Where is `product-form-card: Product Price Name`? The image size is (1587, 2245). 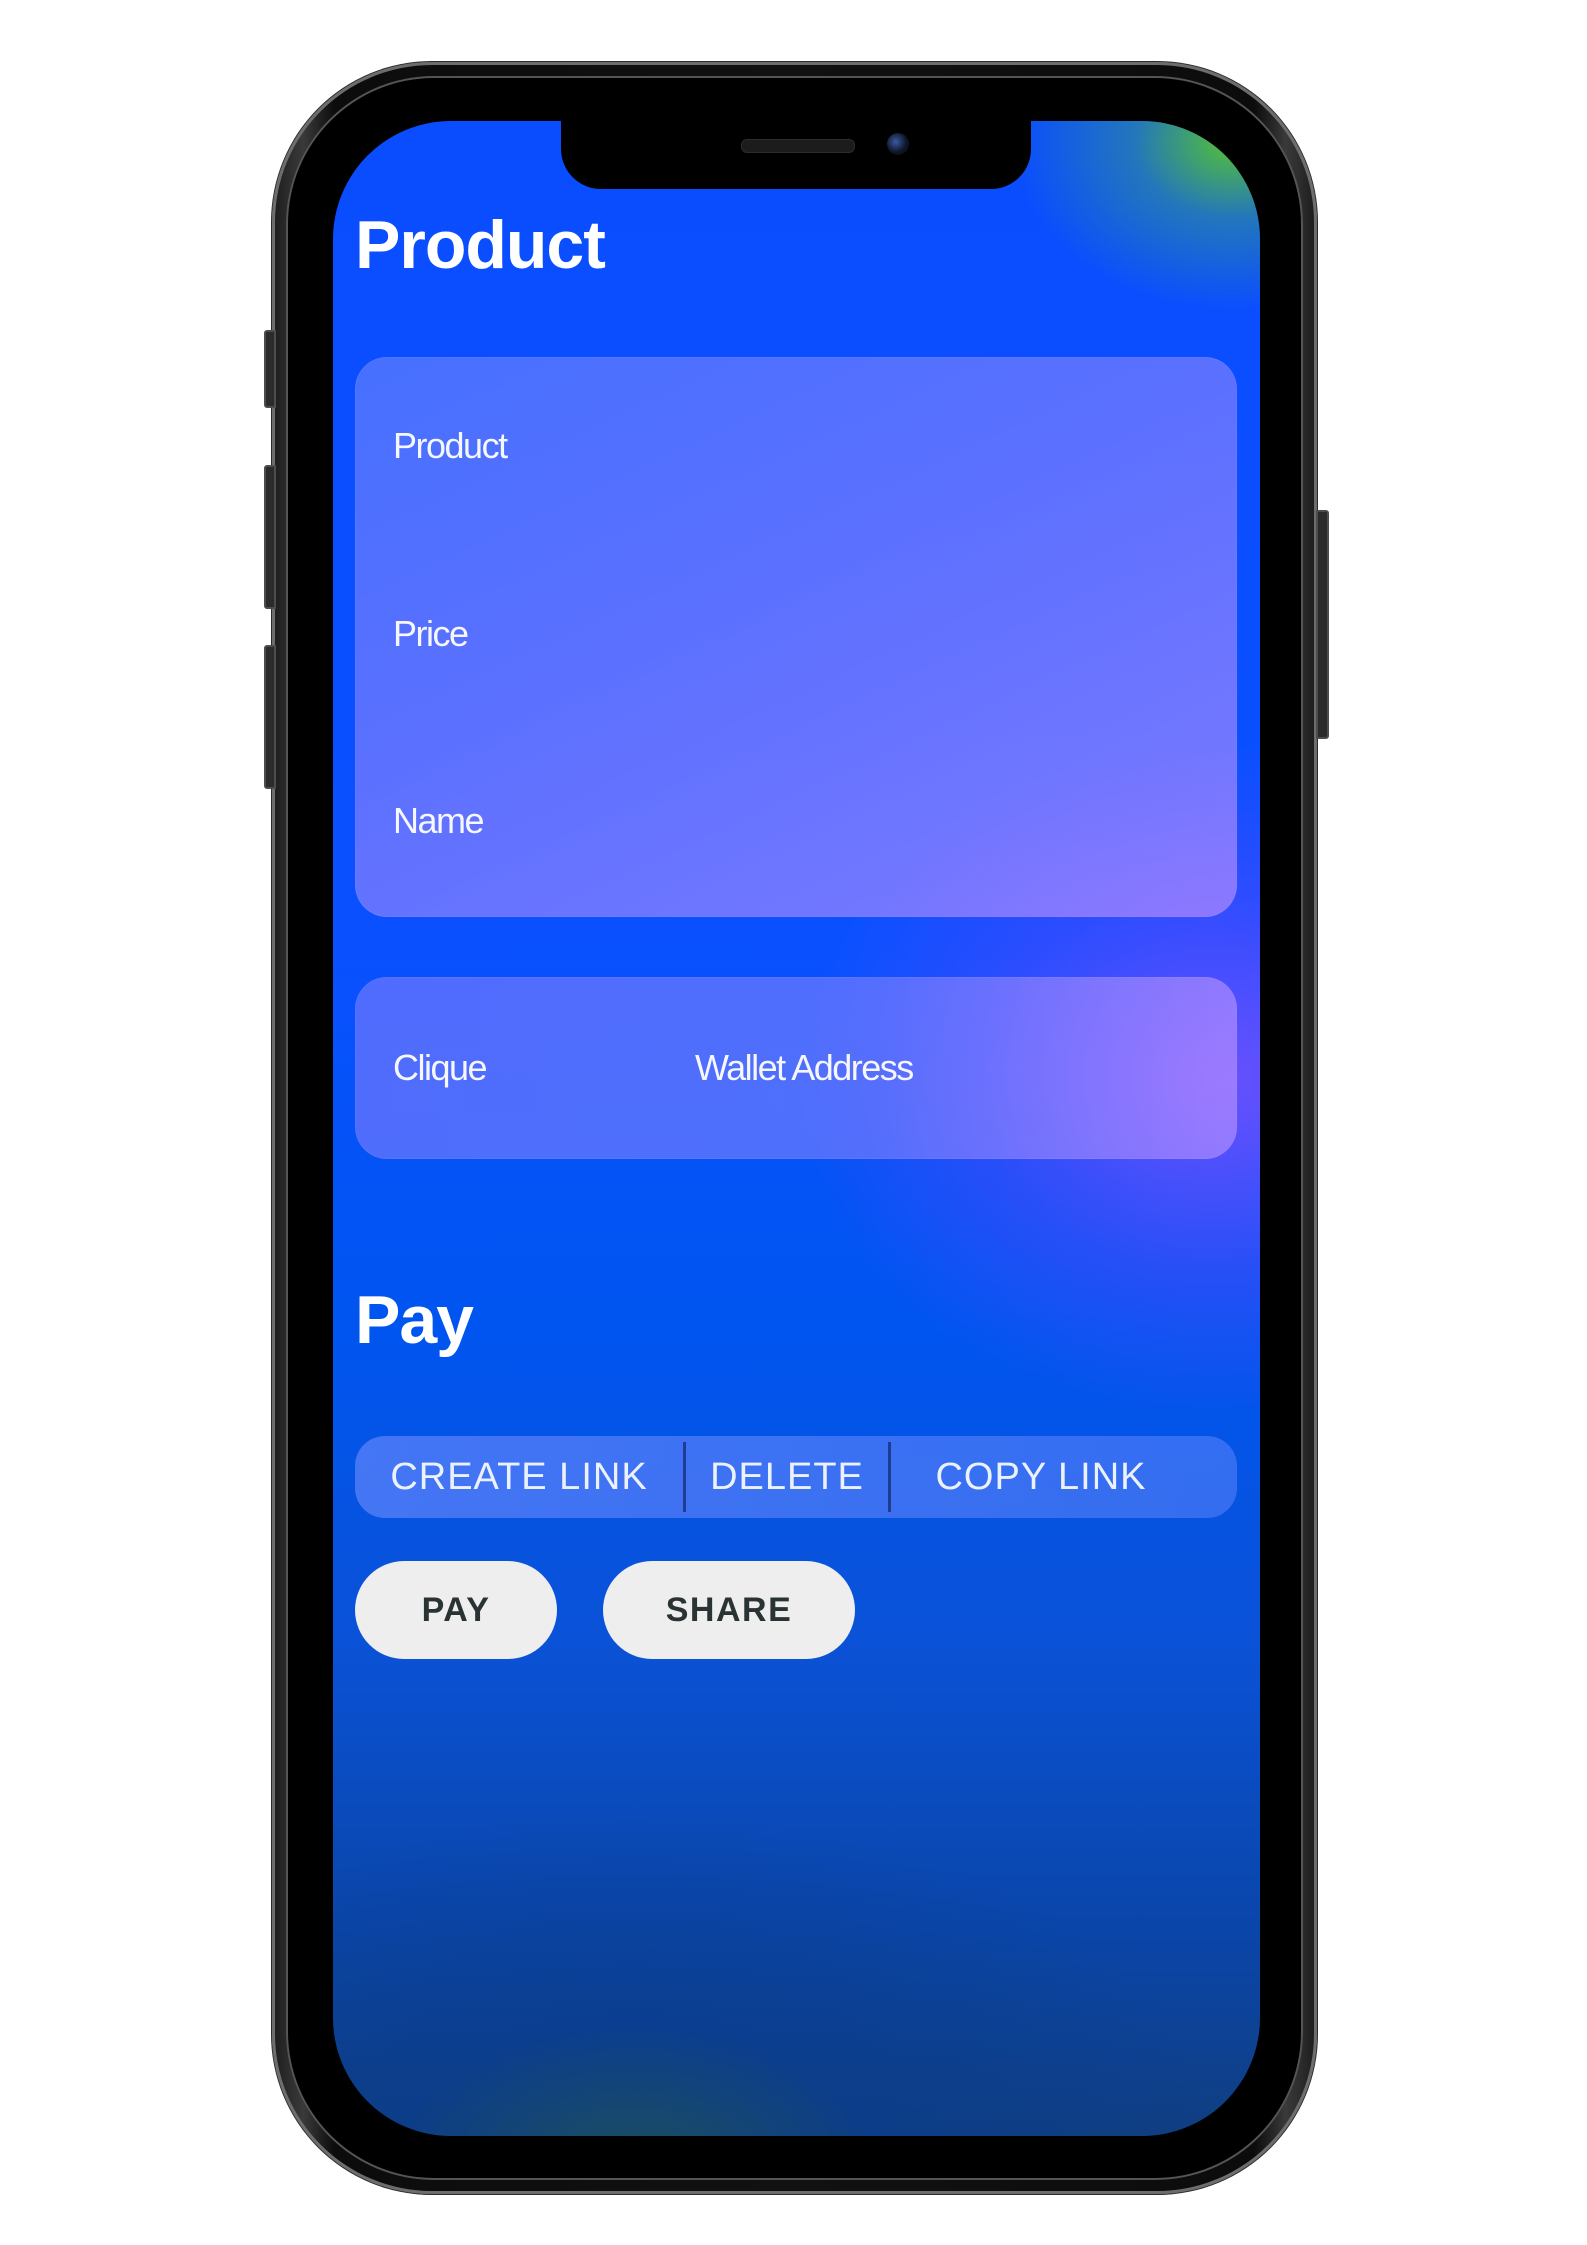 product-form-card: Product Price Name is located at coordinates (796, 637).